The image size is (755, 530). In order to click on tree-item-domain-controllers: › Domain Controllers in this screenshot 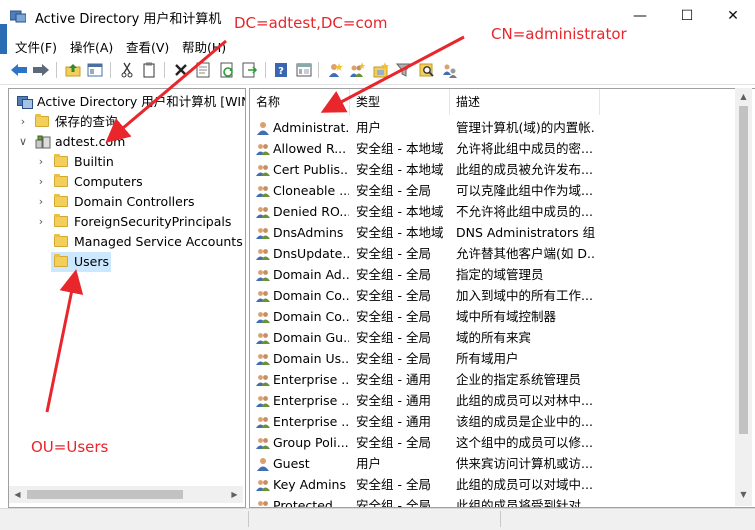, I will do `click(130, 202)`.